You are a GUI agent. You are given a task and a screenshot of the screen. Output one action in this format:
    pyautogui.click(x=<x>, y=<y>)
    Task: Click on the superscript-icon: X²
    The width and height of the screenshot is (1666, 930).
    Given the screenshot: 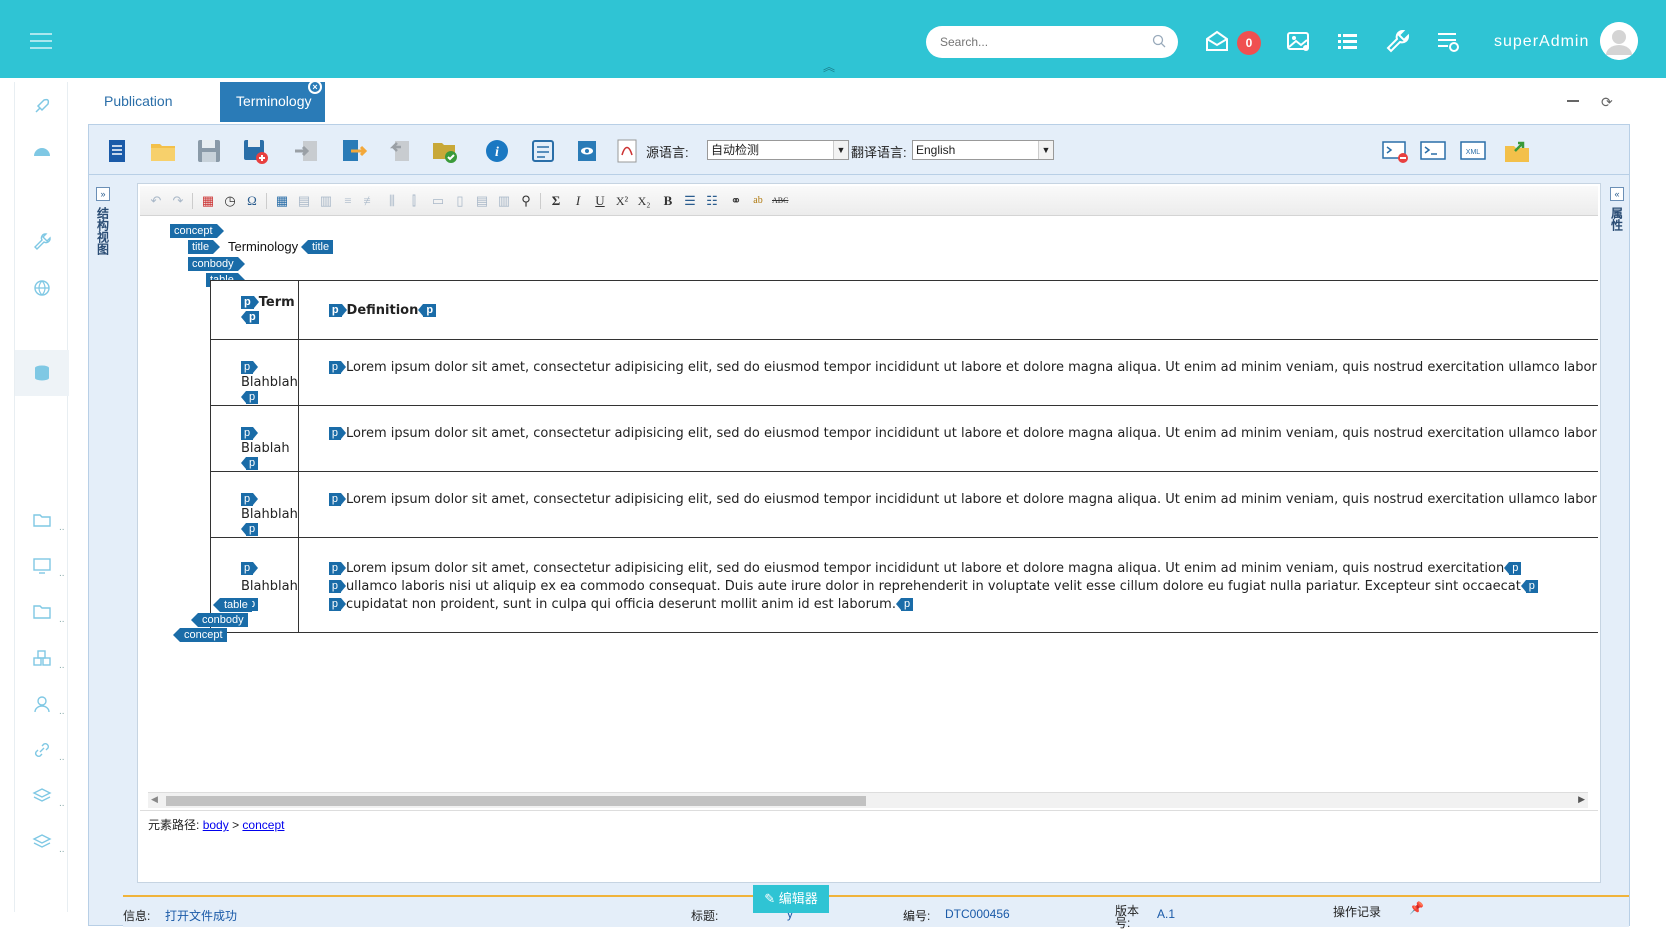 What is the action you would take?
    pyautogui.click(x=622, y=201)
    